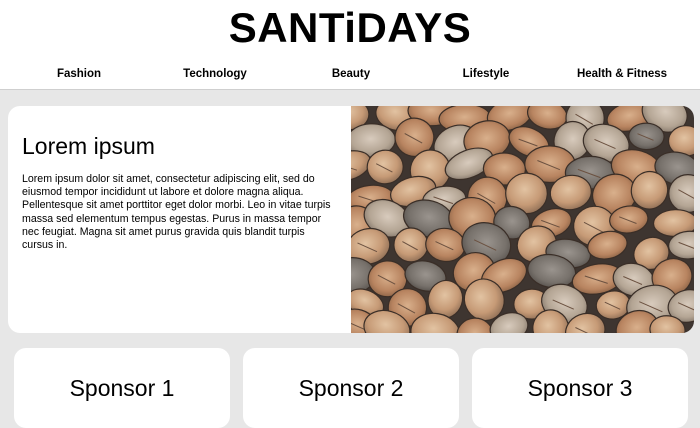 The height and width of the screenshot is (428, 700). What do you see at coordinates (88, 146) in the screenshot?
I see `hero-title: Lorem ipsum` at bounding box center [88, 146].